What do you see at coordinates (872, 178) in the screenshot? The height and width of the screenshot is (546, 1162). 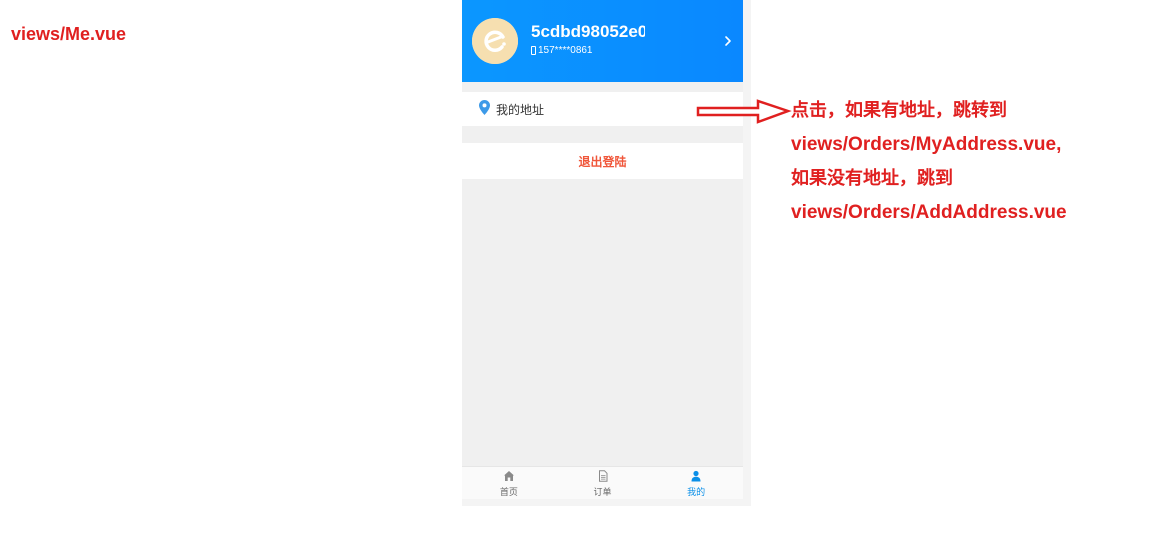 I see `annotation-line: 如果没有地址，跳到` at bounding box center [872, 178].